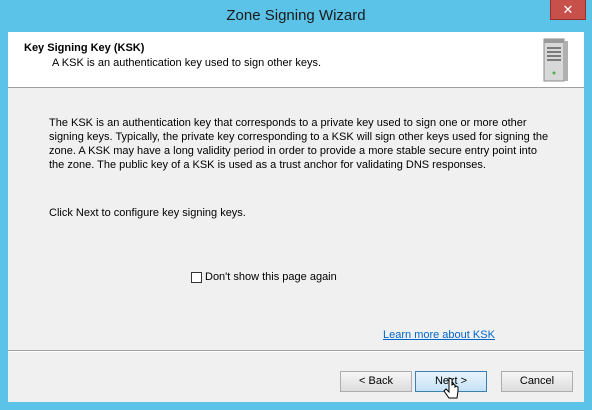 The width and height of the screenshot is (592, 410). I want to click on close-button: ✕, so click(568, 10).